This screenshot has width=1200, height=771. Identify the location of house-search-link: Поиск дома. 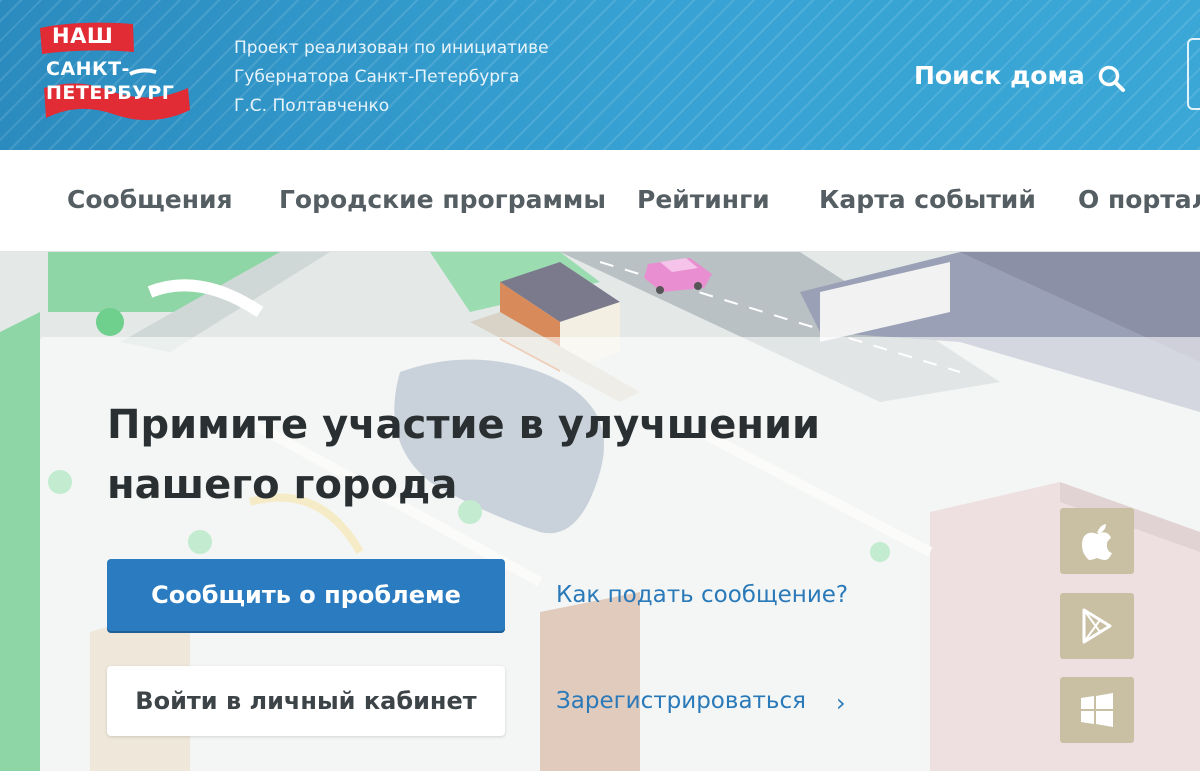
(999, 75).